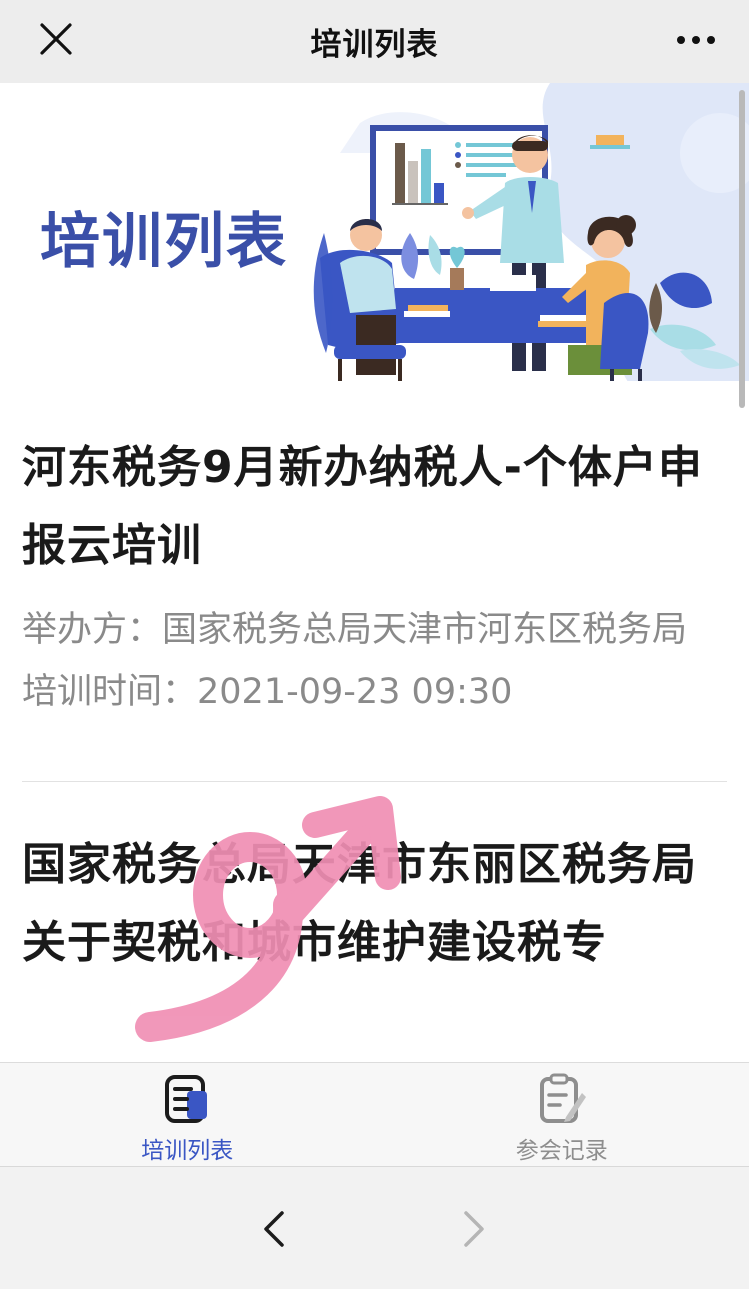 This screenshot has width=749, height=1289. Describe the element at coordinates (110, 692) in the screenshot. I see `time-label: 培训时间：` at that location.